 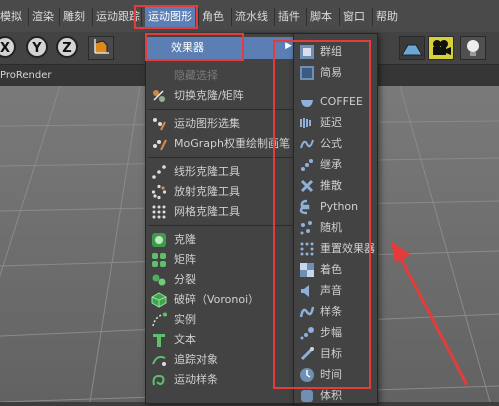 I want to click on submenu-item-formula: 公式, so click(x=335, y=144).